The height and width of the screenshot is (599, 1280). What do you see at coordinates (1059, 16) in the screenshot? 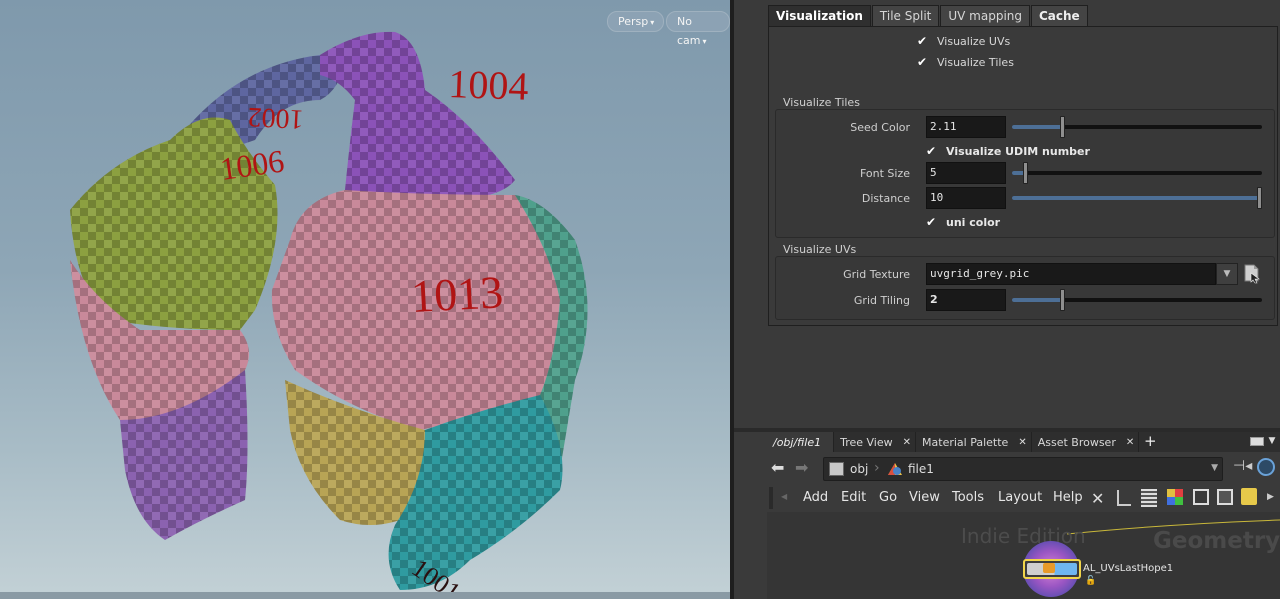
I see `tab-cache: Cache` at bounding box center [1059, 16].